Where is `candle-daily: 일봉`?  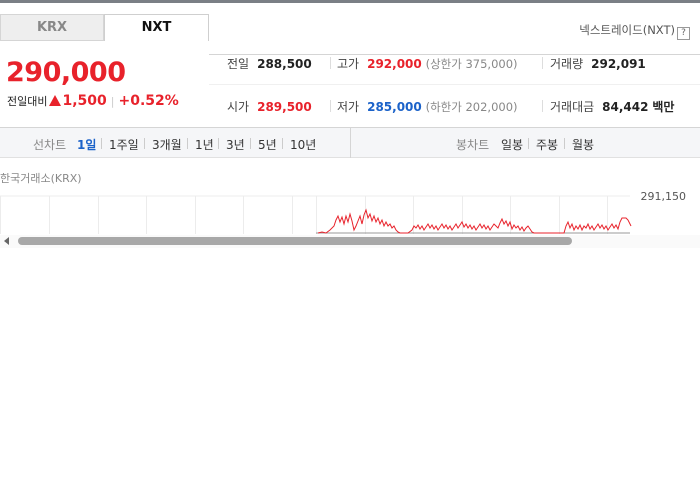
candle-daily: 일봉 is located at coordinates (512, 144).